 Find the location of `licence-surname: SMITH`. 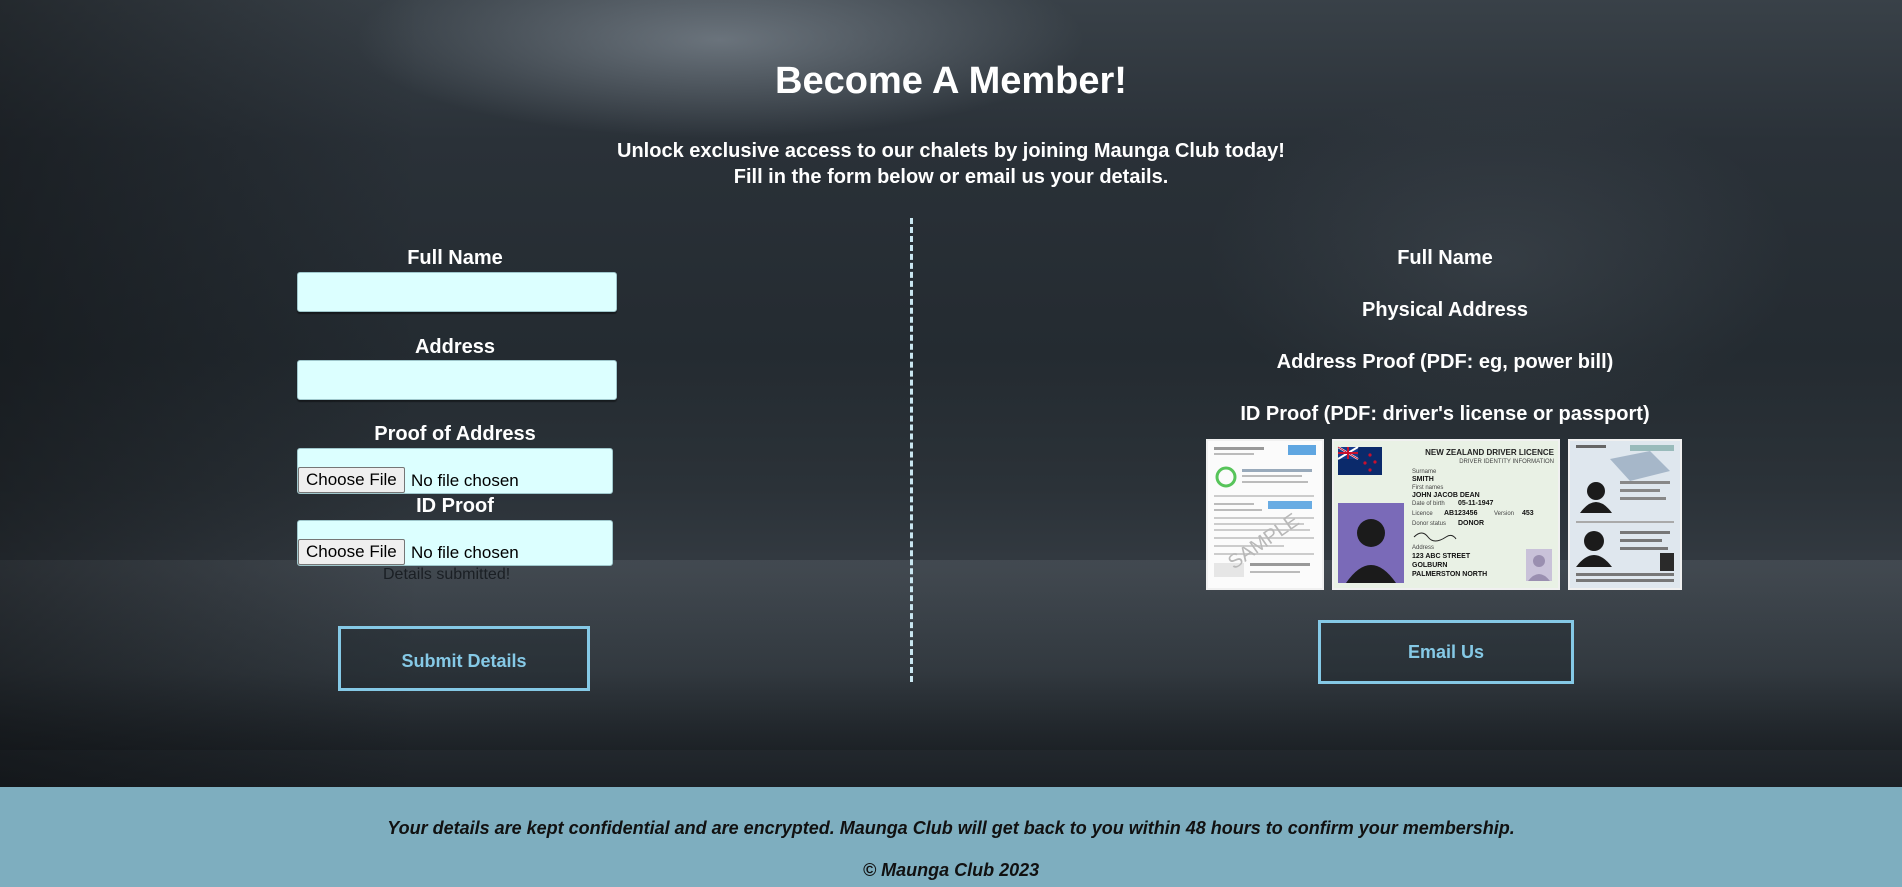

licence-surname: SMITH is located at coordinates (1423, 479).